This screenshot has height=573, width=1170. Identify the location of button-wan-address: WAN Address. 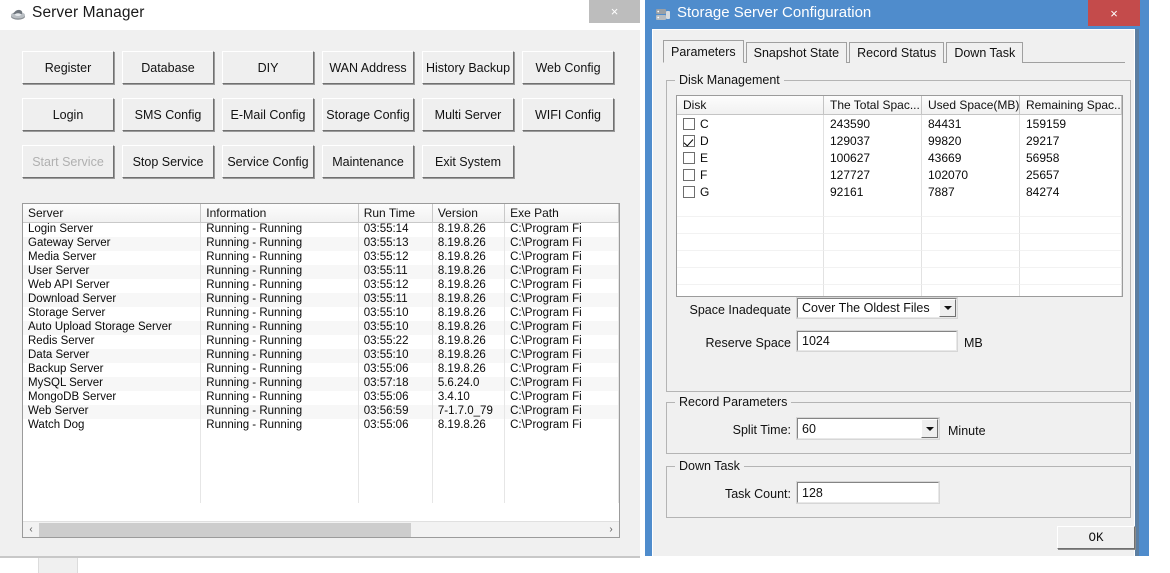
(368, 67).